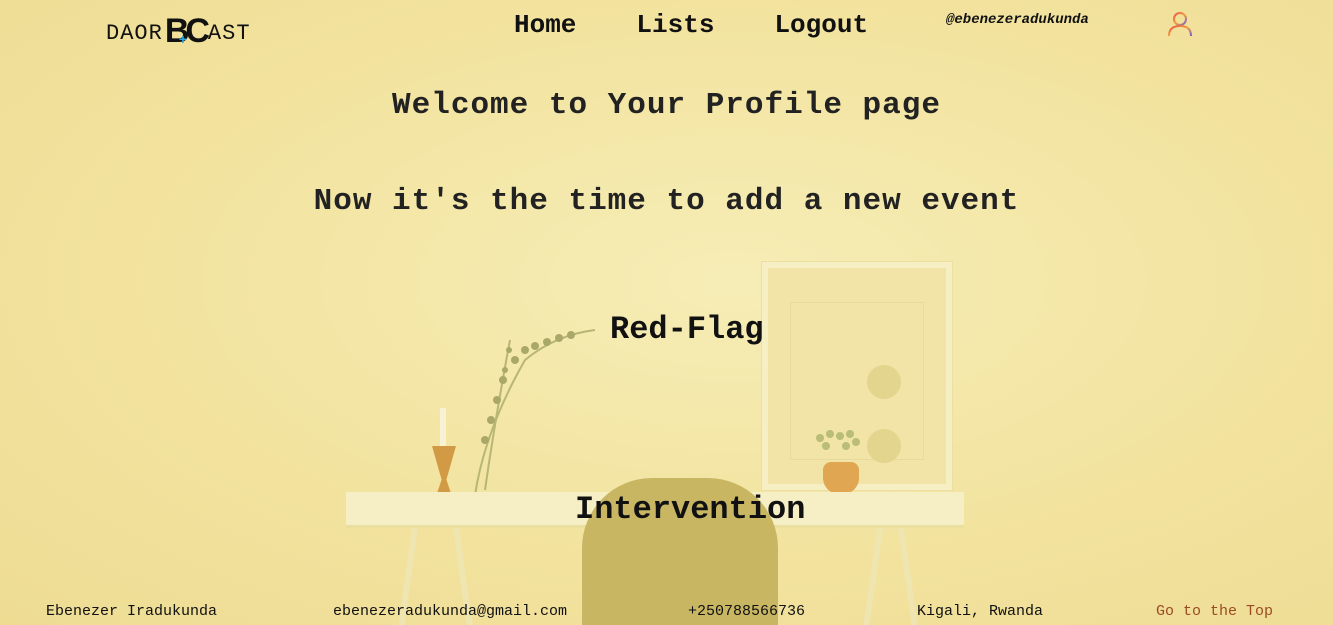  I want to click on footer-name: Ebenezer Iradukunda, so click(132, 611).